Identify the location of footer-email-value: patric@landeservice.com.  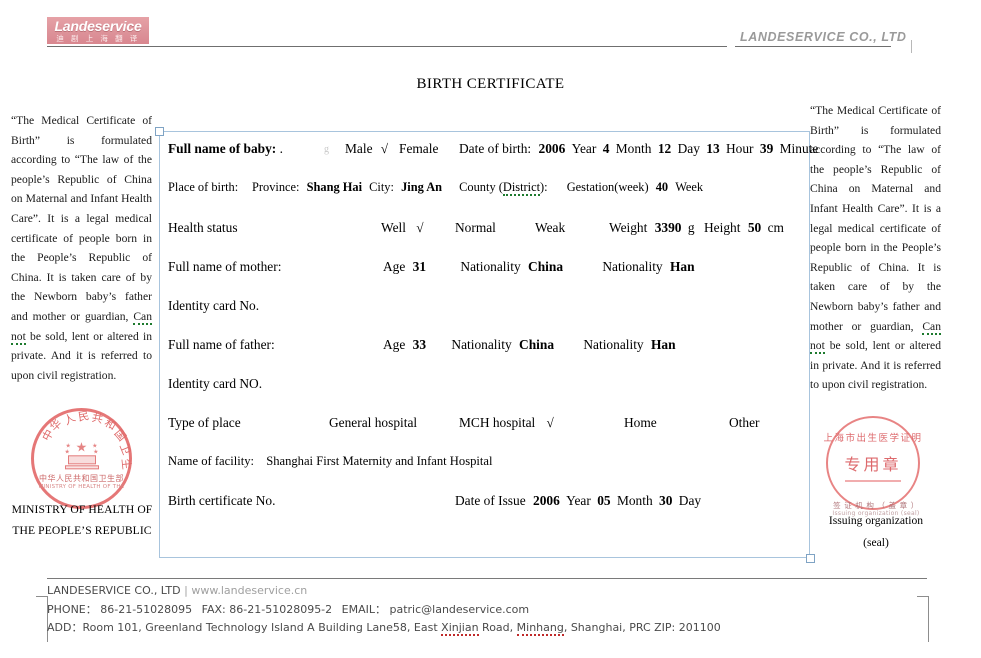
(460, 609).